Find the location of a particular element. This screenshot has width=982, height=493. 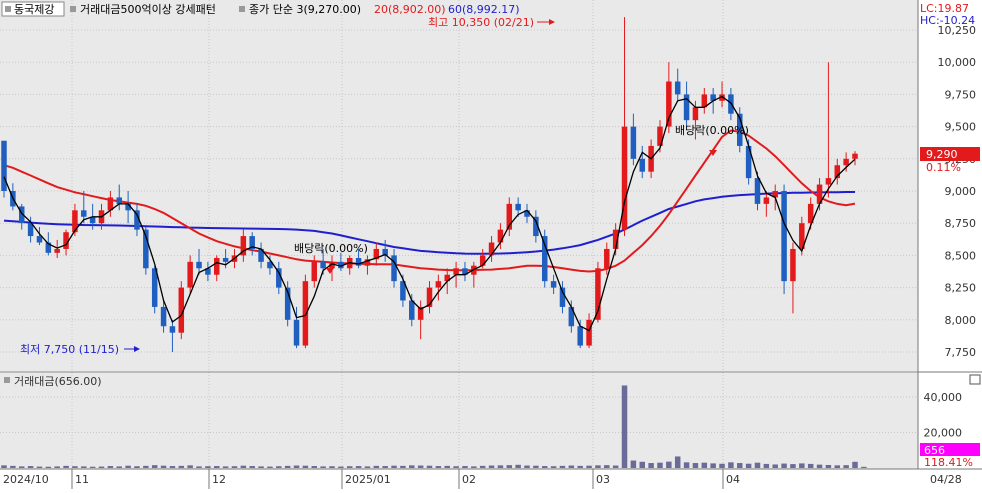

volume-panel-button is located at coordinates (975, 379).